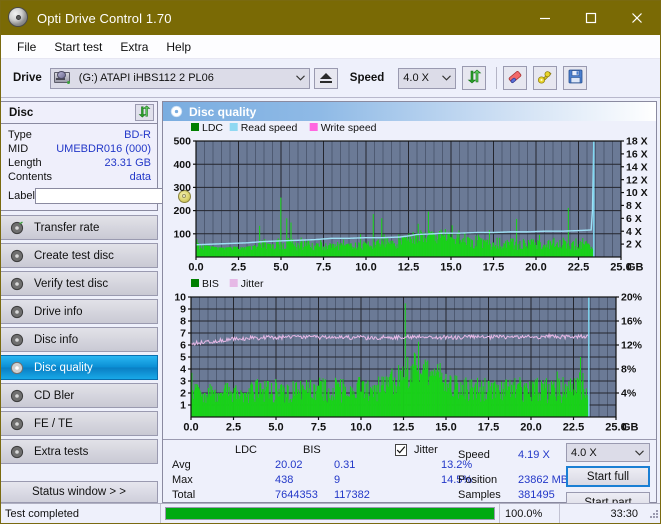 This screenshot has height=524, width=661. What do you see at coordinates (530, 513) in the screenshot?
I see `progress-percent: 100.0%` at bounding box center [530, 513].